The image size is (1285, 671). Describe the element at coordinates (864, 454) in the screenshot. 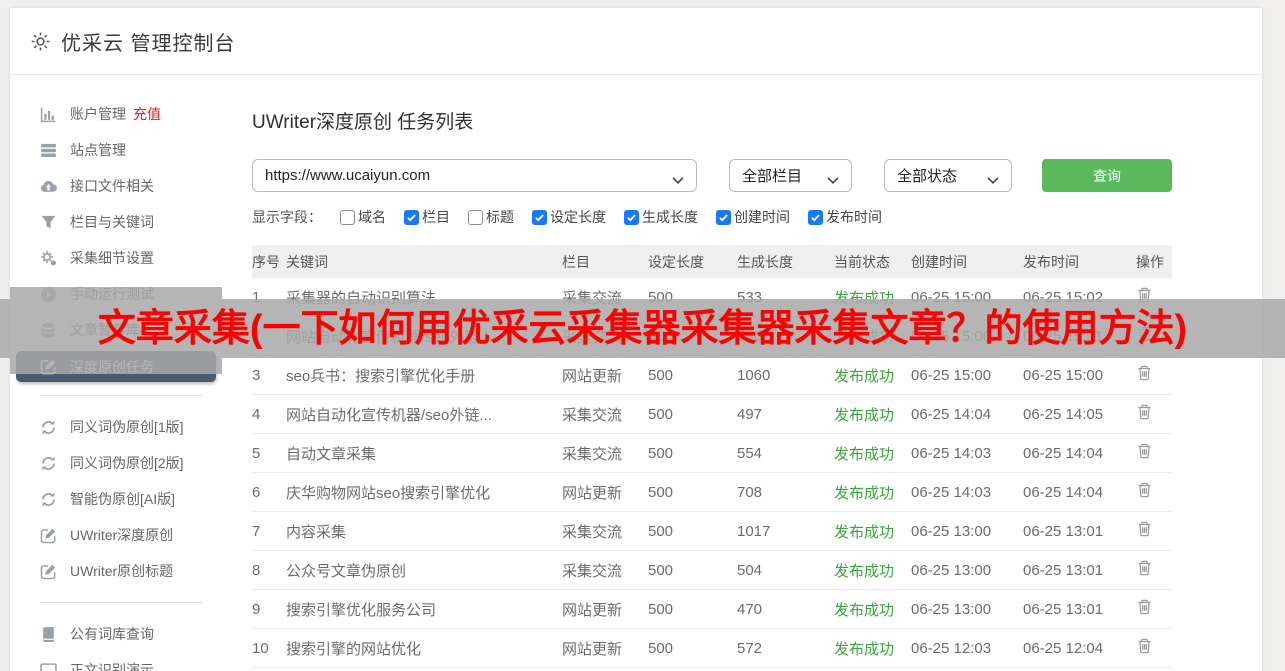

I see `cell-status: 发布成功` at that location.